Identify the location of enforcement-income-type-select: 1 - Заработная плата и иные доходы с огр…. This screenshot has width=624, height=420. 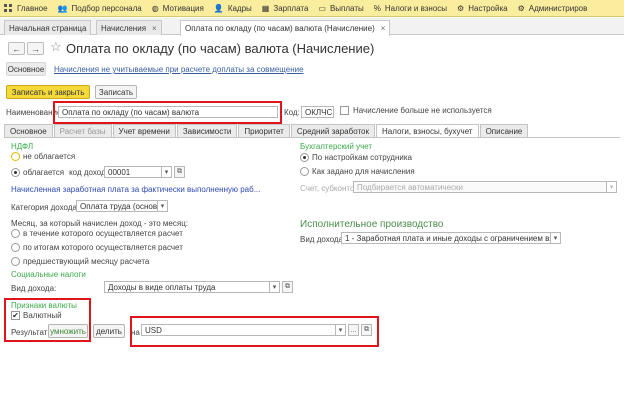
(451, 238).